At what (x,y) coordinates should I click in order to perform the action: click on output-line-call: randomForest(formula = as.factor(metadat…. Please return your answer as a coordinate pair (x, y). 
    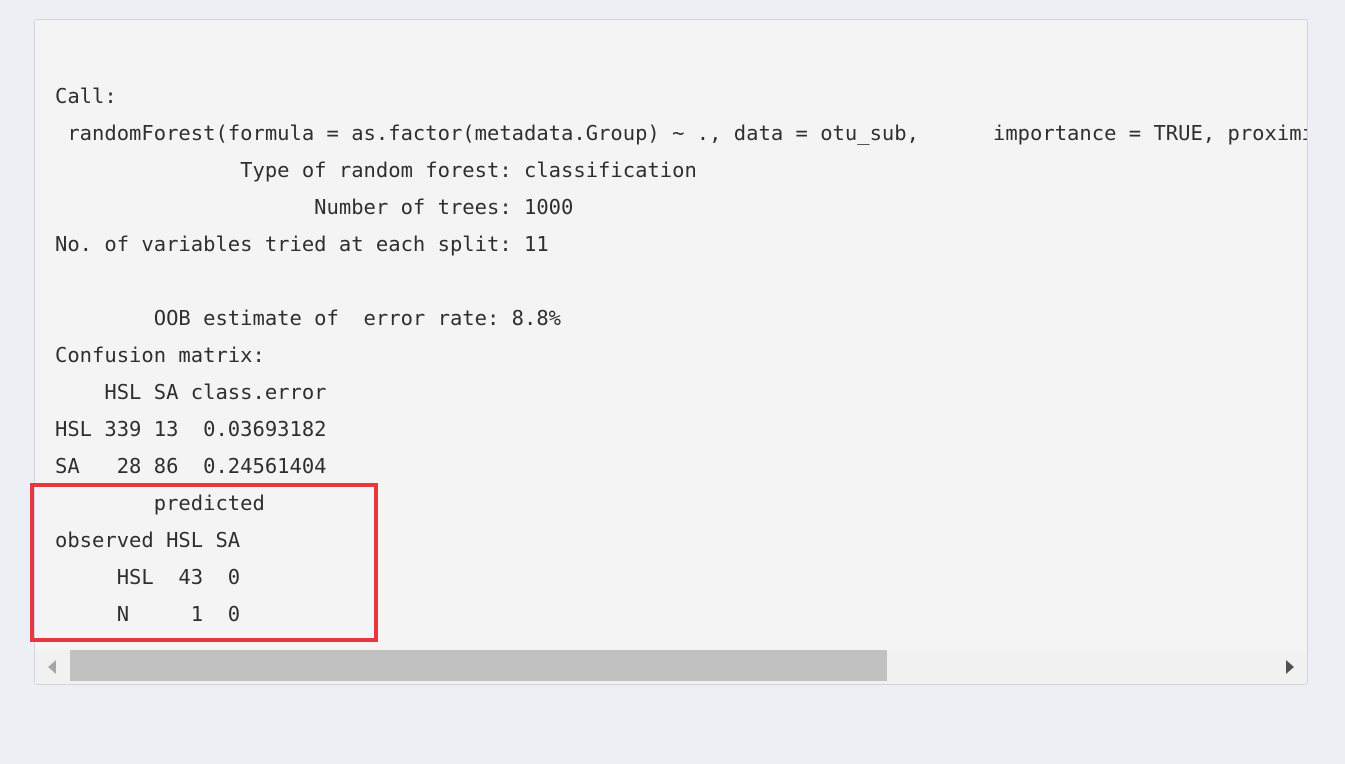
    Looking at the image, I should click on (687, 133).